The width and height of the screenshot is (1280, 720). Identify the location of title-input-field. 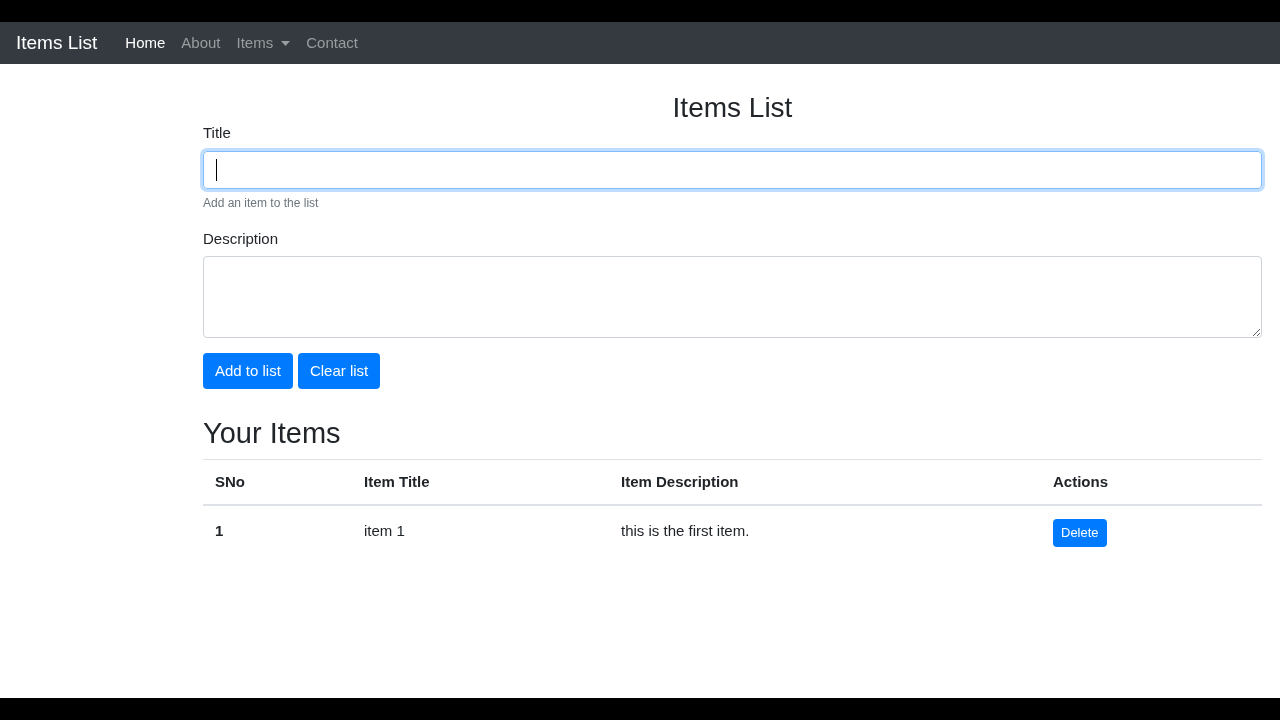
(732, 169).